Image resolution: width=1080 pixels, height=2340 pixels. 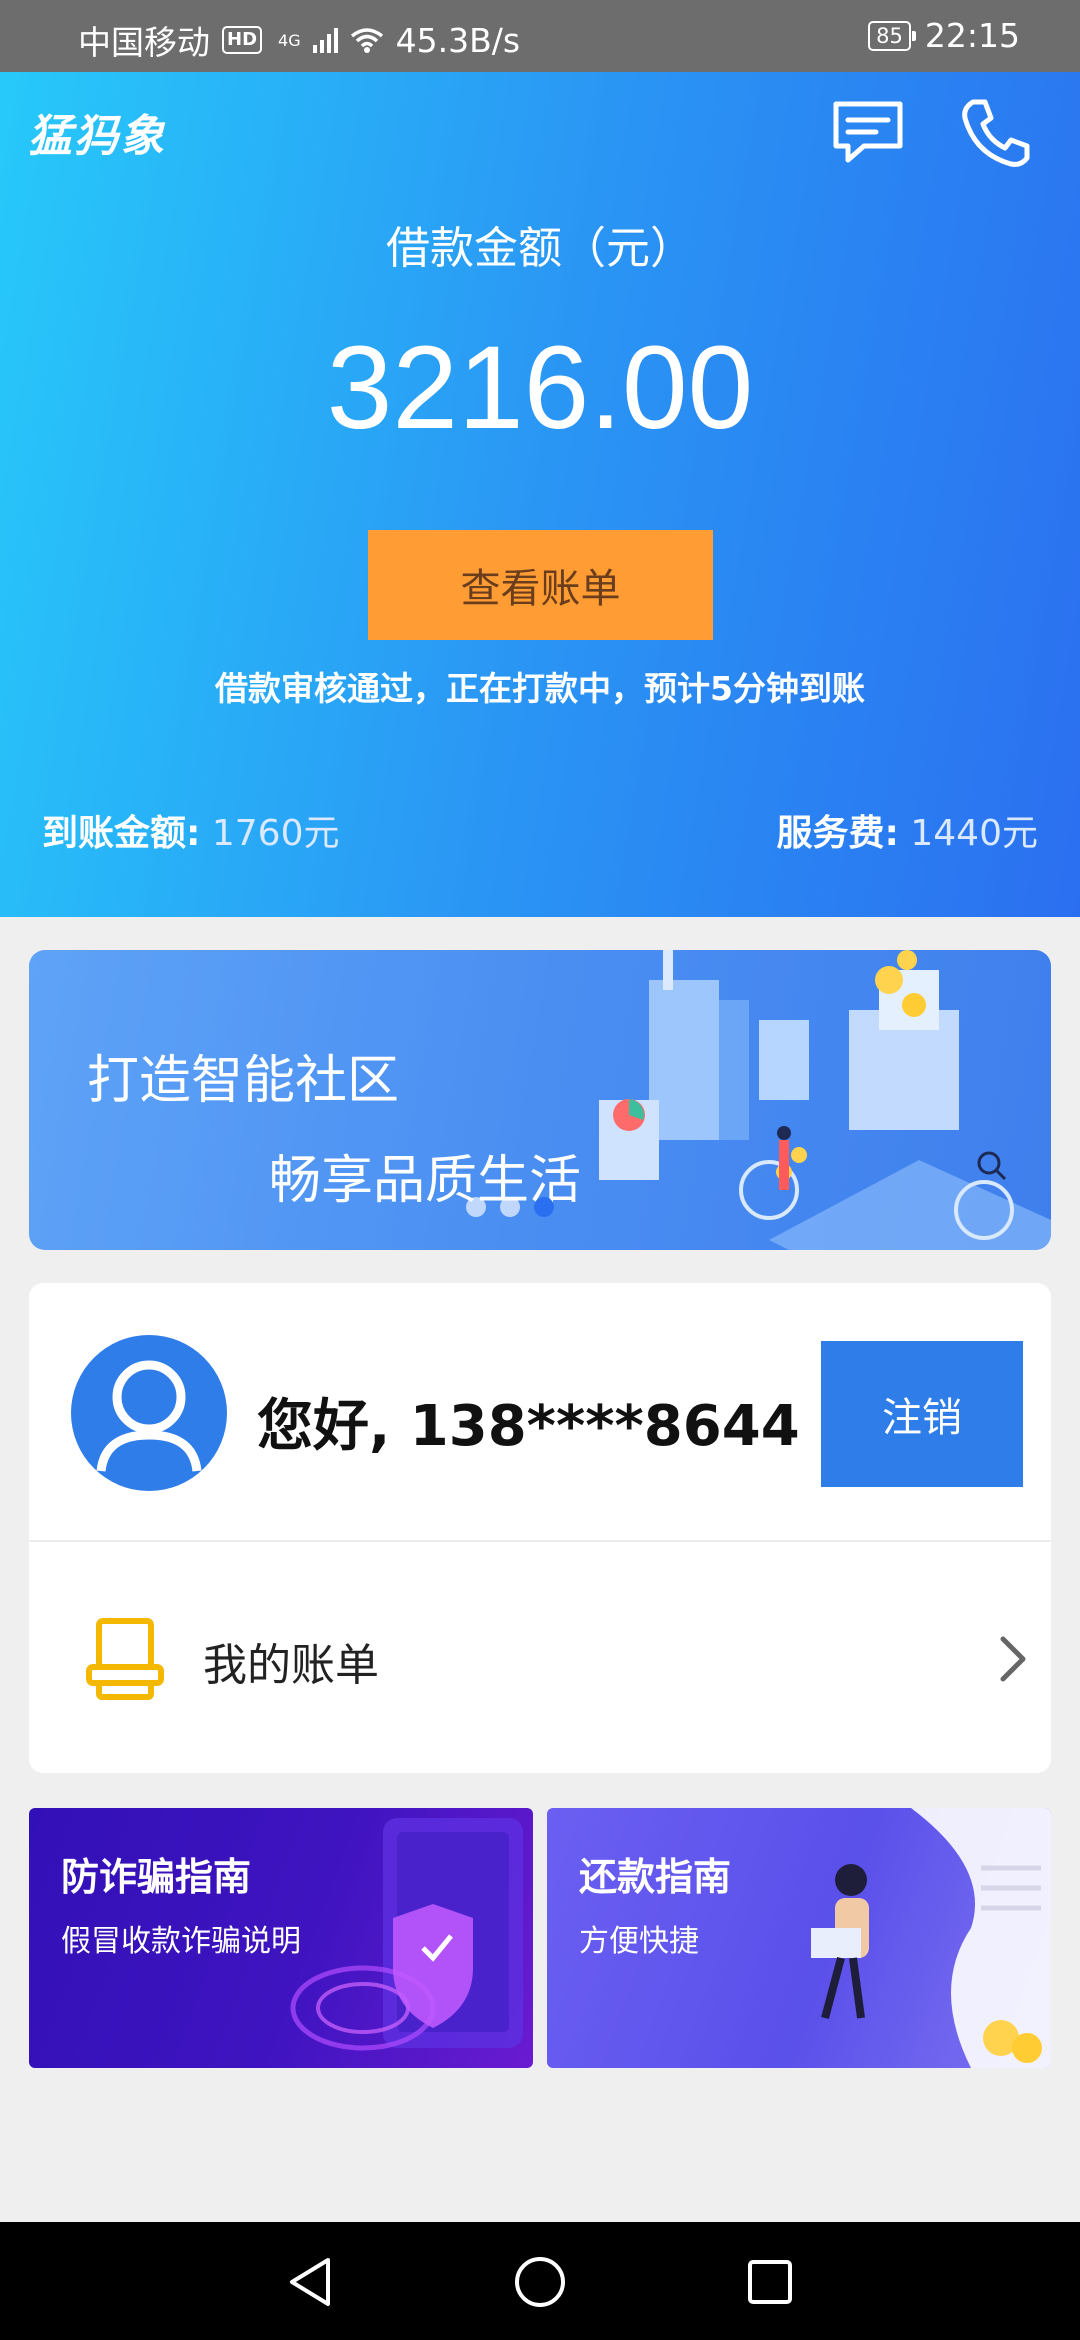 I want to click on system-nav-bar, so click(x=540, y=2281).